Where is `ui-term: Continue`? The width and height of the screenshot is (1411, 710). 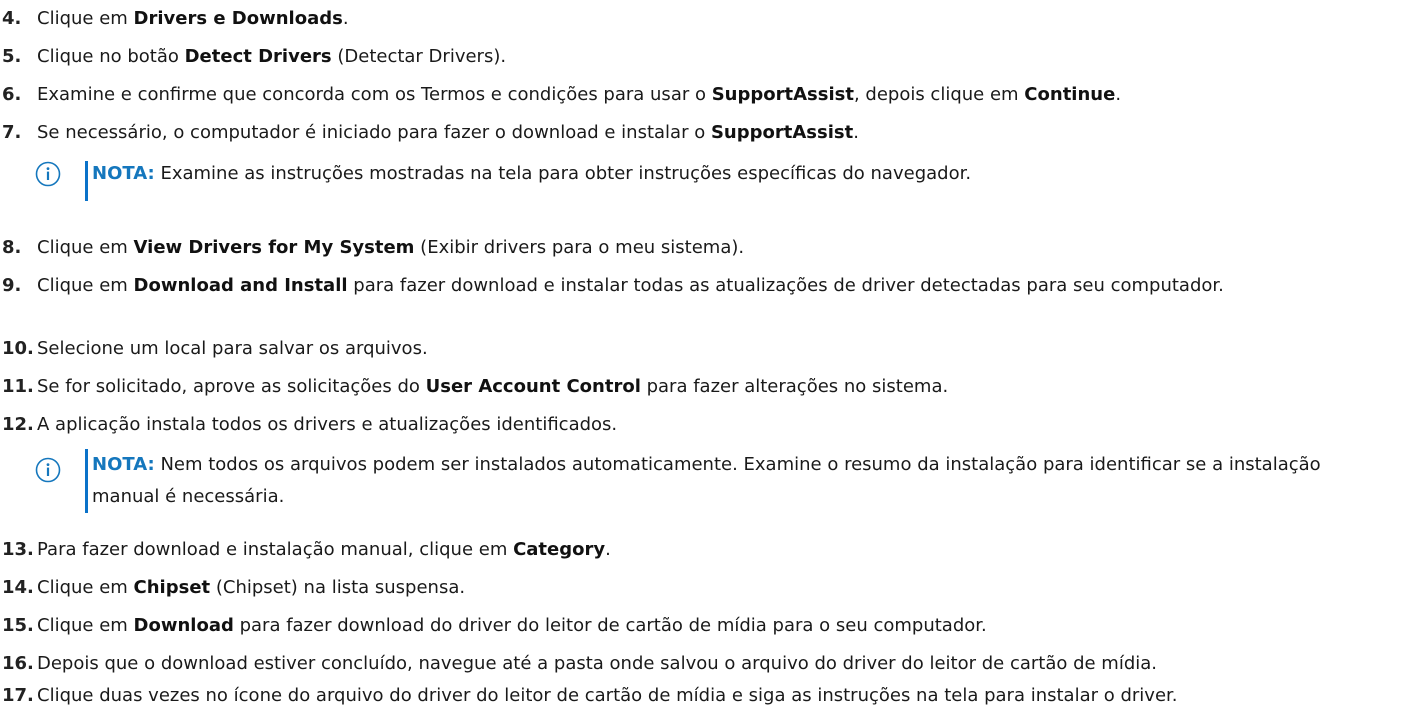 ui-term: Continue is located at coordinates (1070, 94).